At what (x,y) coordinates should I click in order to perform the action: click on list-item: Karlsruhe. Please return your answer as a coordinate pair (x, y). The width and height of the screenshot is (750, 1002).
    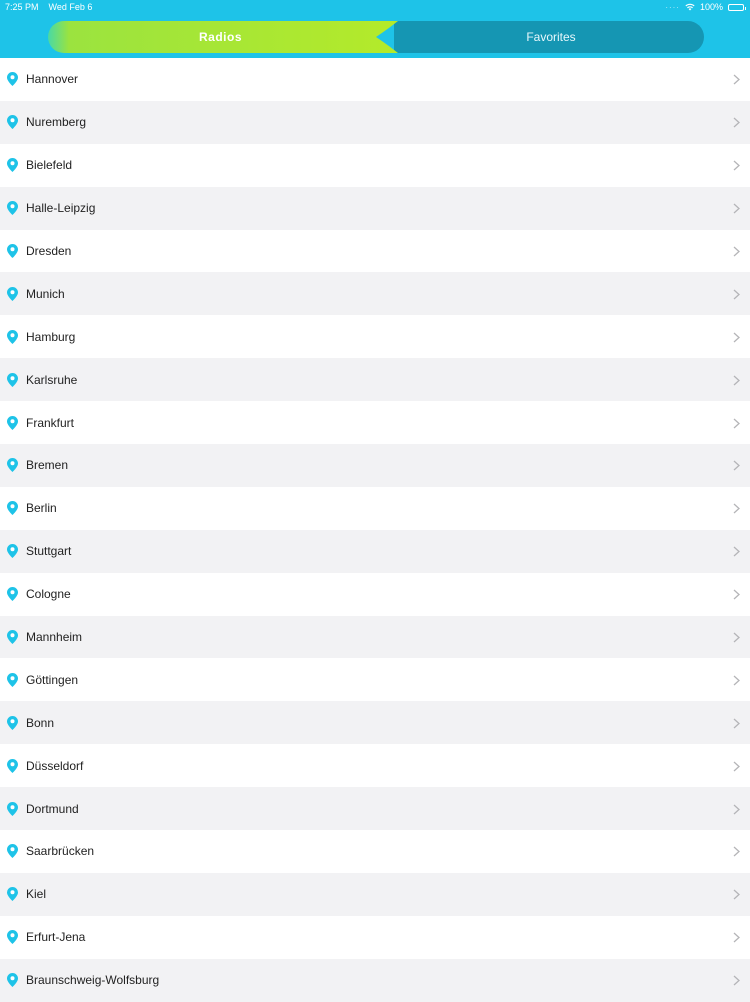
    Looking at the image, I should click on (375, 380).